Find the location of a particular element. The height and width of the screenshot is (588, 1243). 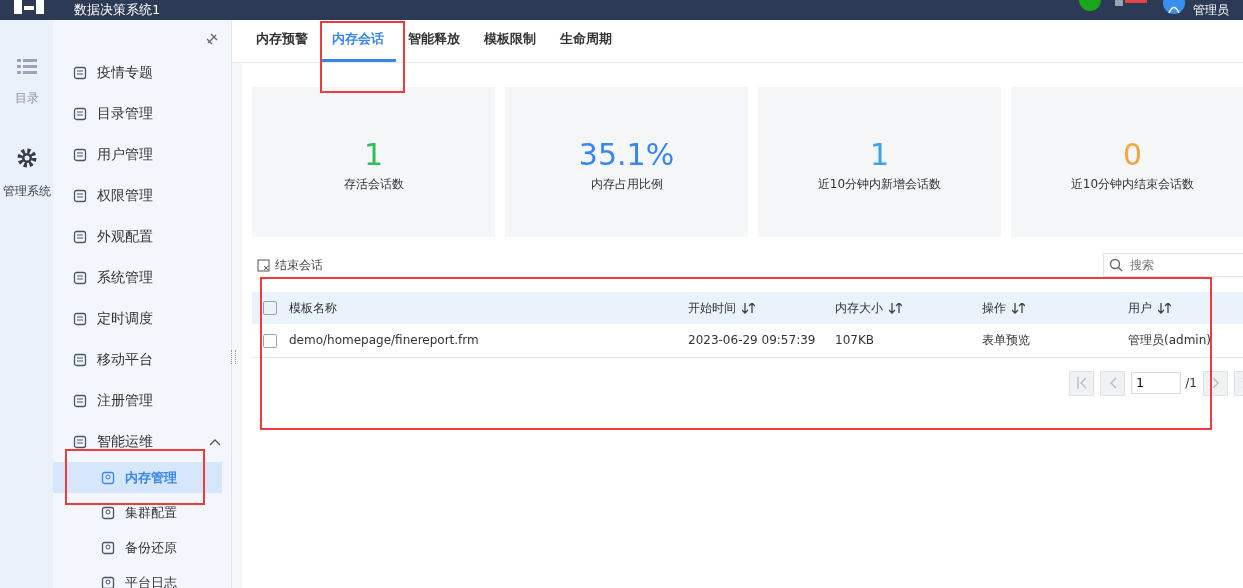

tab: 内存会话 is located at coordinates (358, 41).